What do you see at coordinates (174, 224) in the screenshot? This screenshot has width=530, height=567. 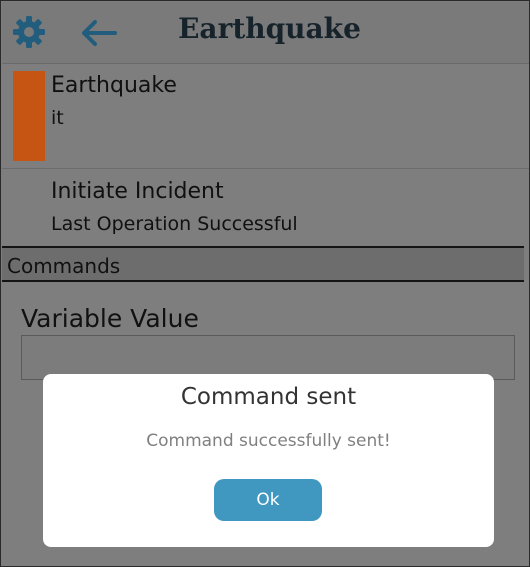 I see `operation-status: Last Operation Successful` at bounding box center [174, 224].